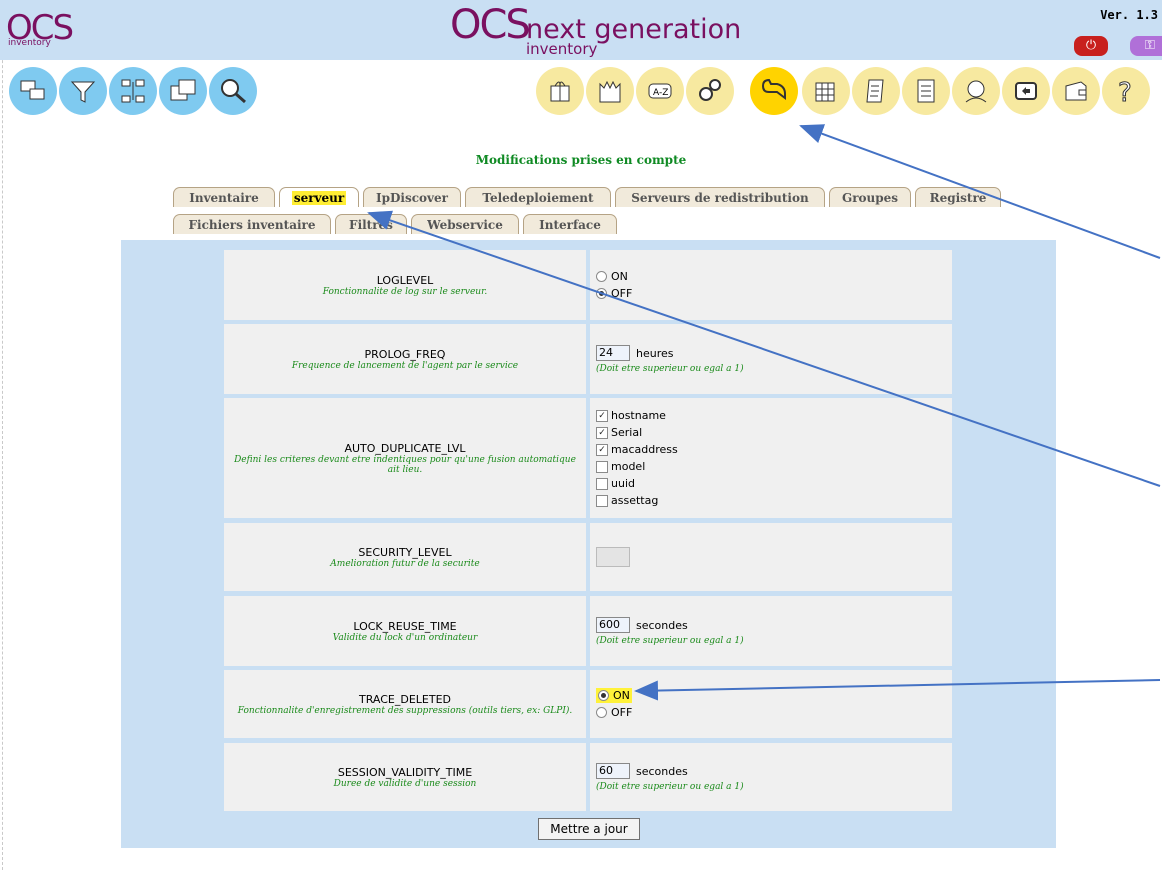 Image resolution: width=1162 pixels, height=870 pixels. I want to click on tab-label: Interface, so click(570, 225).